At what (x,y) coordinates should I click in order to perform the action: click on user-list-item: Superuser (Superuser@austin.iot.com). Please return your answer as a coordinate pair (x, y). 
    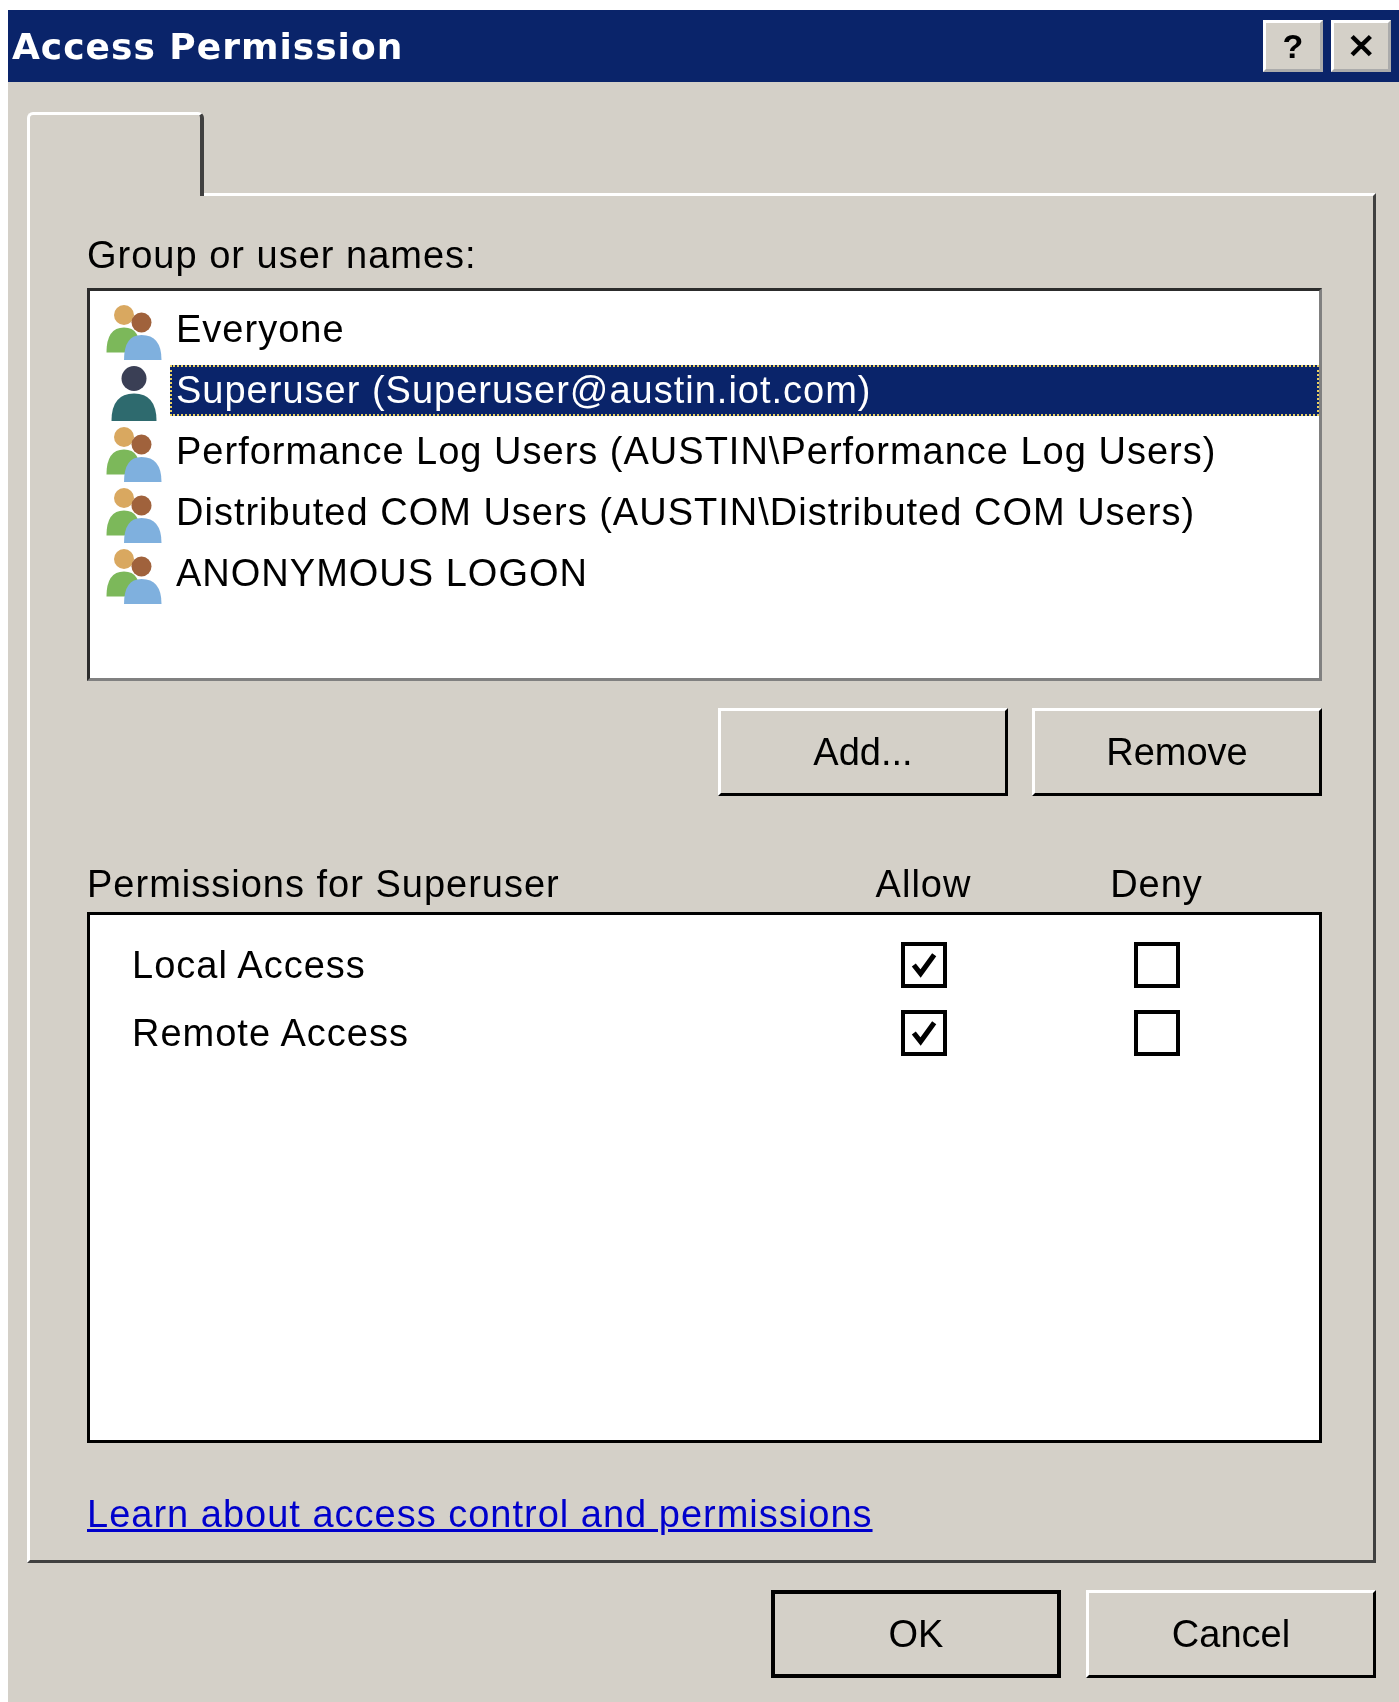
    Looking at the image, I should click on (711, 390).